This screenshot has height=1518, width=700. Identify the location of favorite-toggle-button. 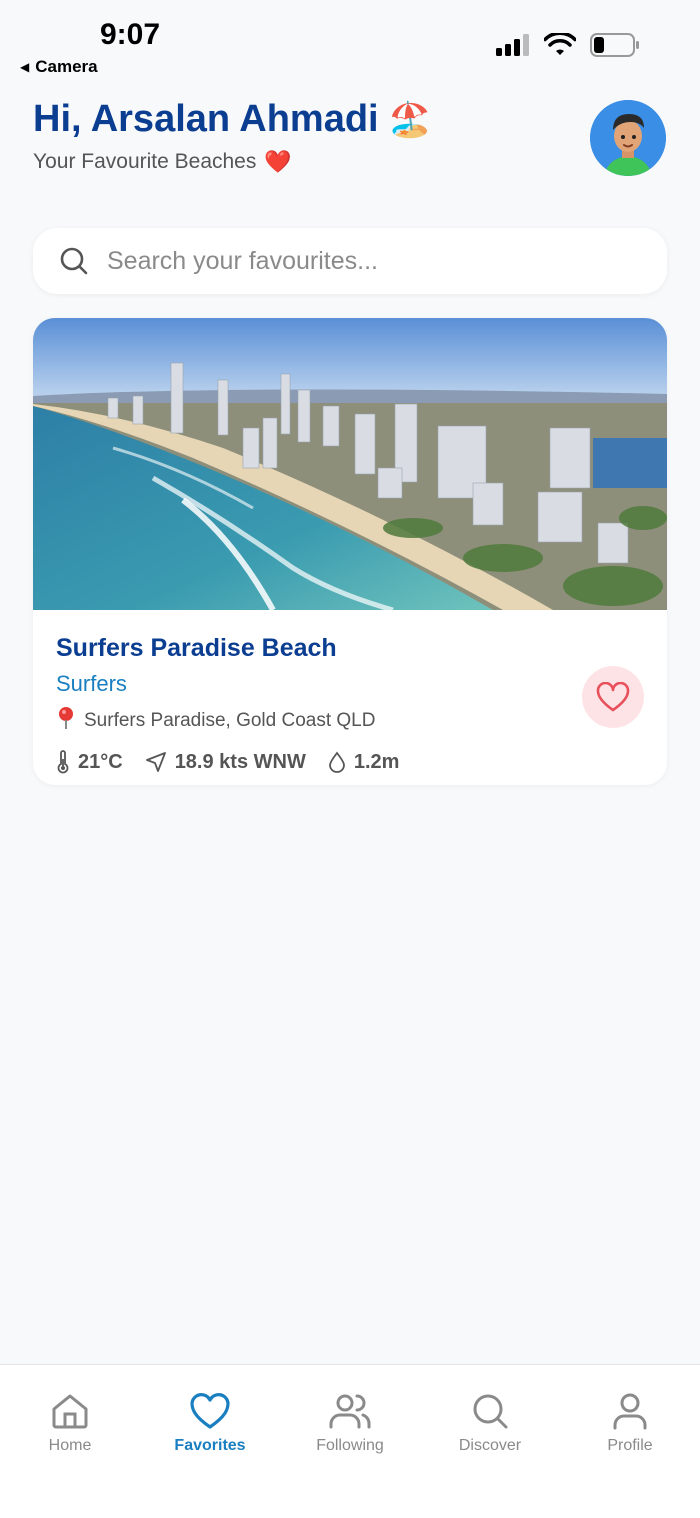
(613, 697).